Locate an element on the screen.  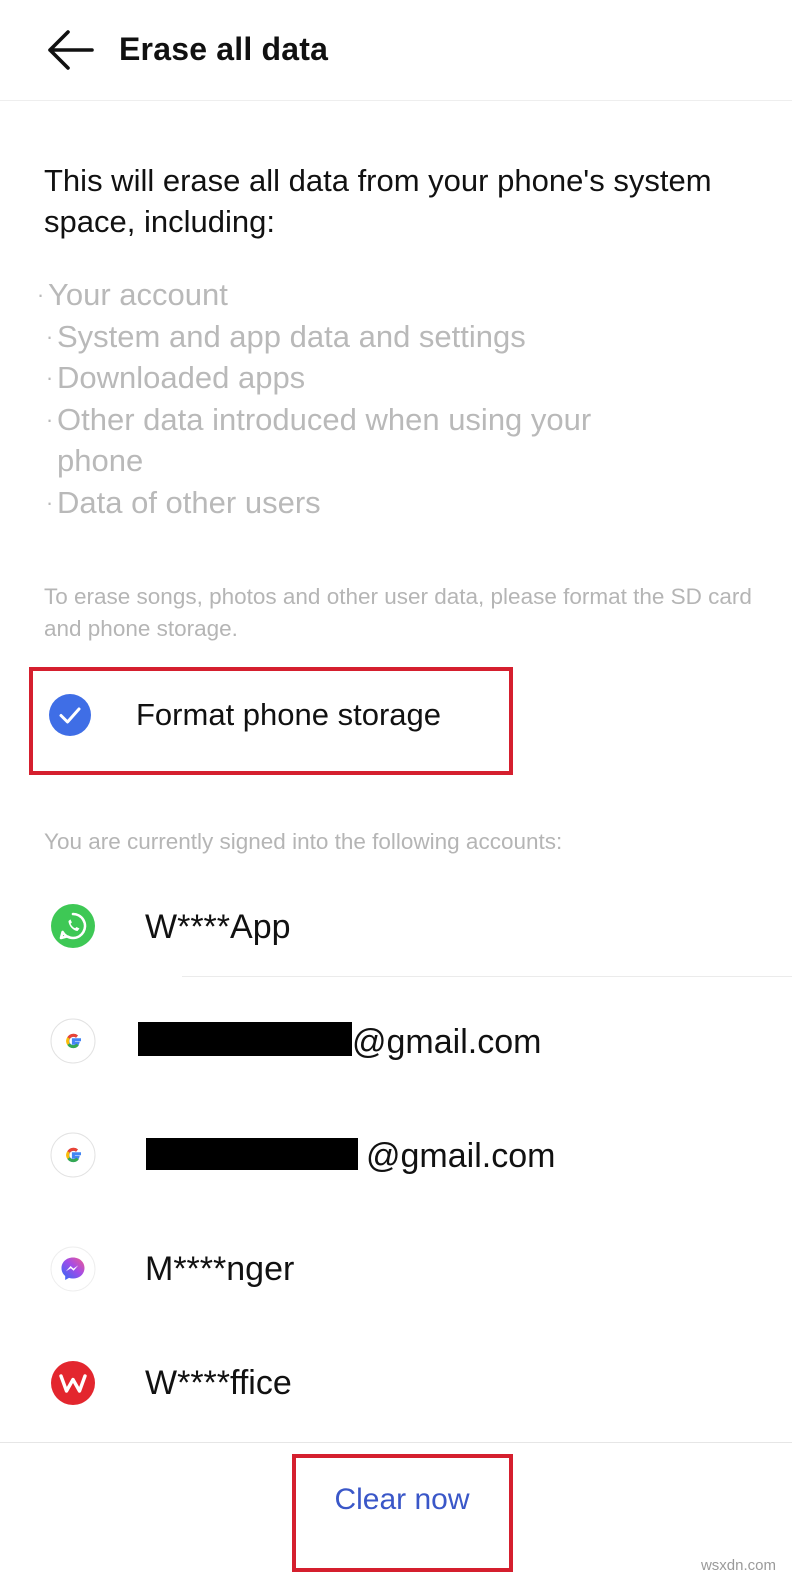
arrow-left-icon is located at coordinates (71, 50).